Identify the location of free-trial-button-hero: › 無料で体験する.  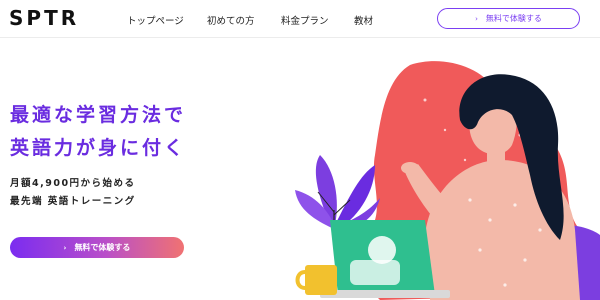
(97, 247).